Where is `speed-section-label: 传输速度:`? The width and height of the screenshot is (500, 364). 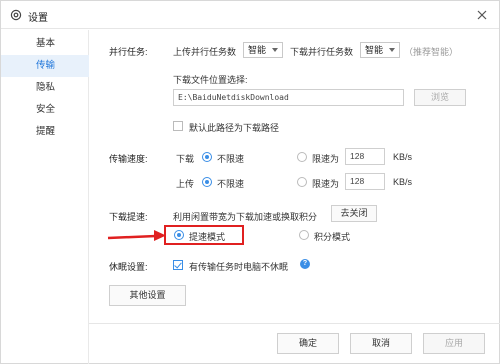
speed-section-label: 传输速度: is located at coordinates (128, 159).